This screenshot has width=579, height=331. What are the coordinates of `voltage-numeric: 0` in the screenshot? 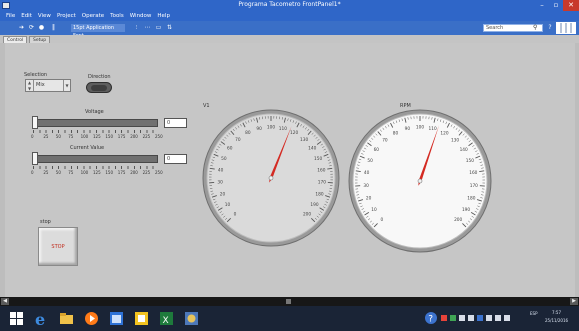 It's located at (175, 123).